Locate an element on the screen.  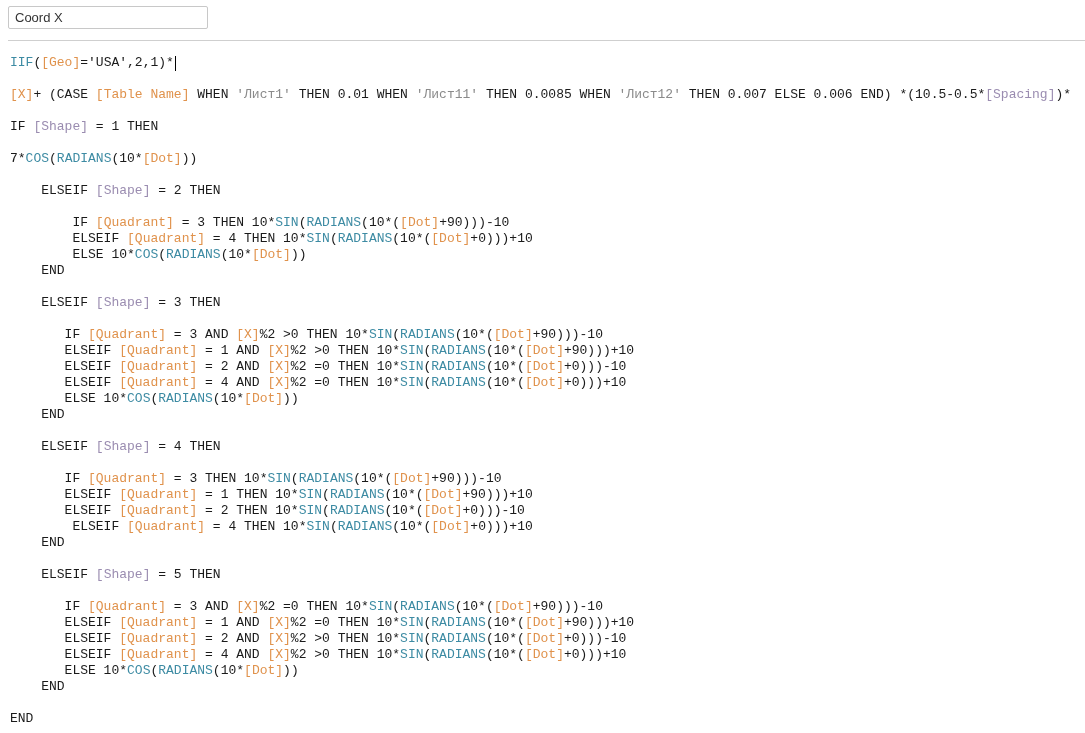
code-line: ELSEIF [Quadrant] = 4 AND [X]%2 >0 THEN 10*SIN(RADIANS(10*([Dot]+0)))+10 is located at coordinates (345, 655).